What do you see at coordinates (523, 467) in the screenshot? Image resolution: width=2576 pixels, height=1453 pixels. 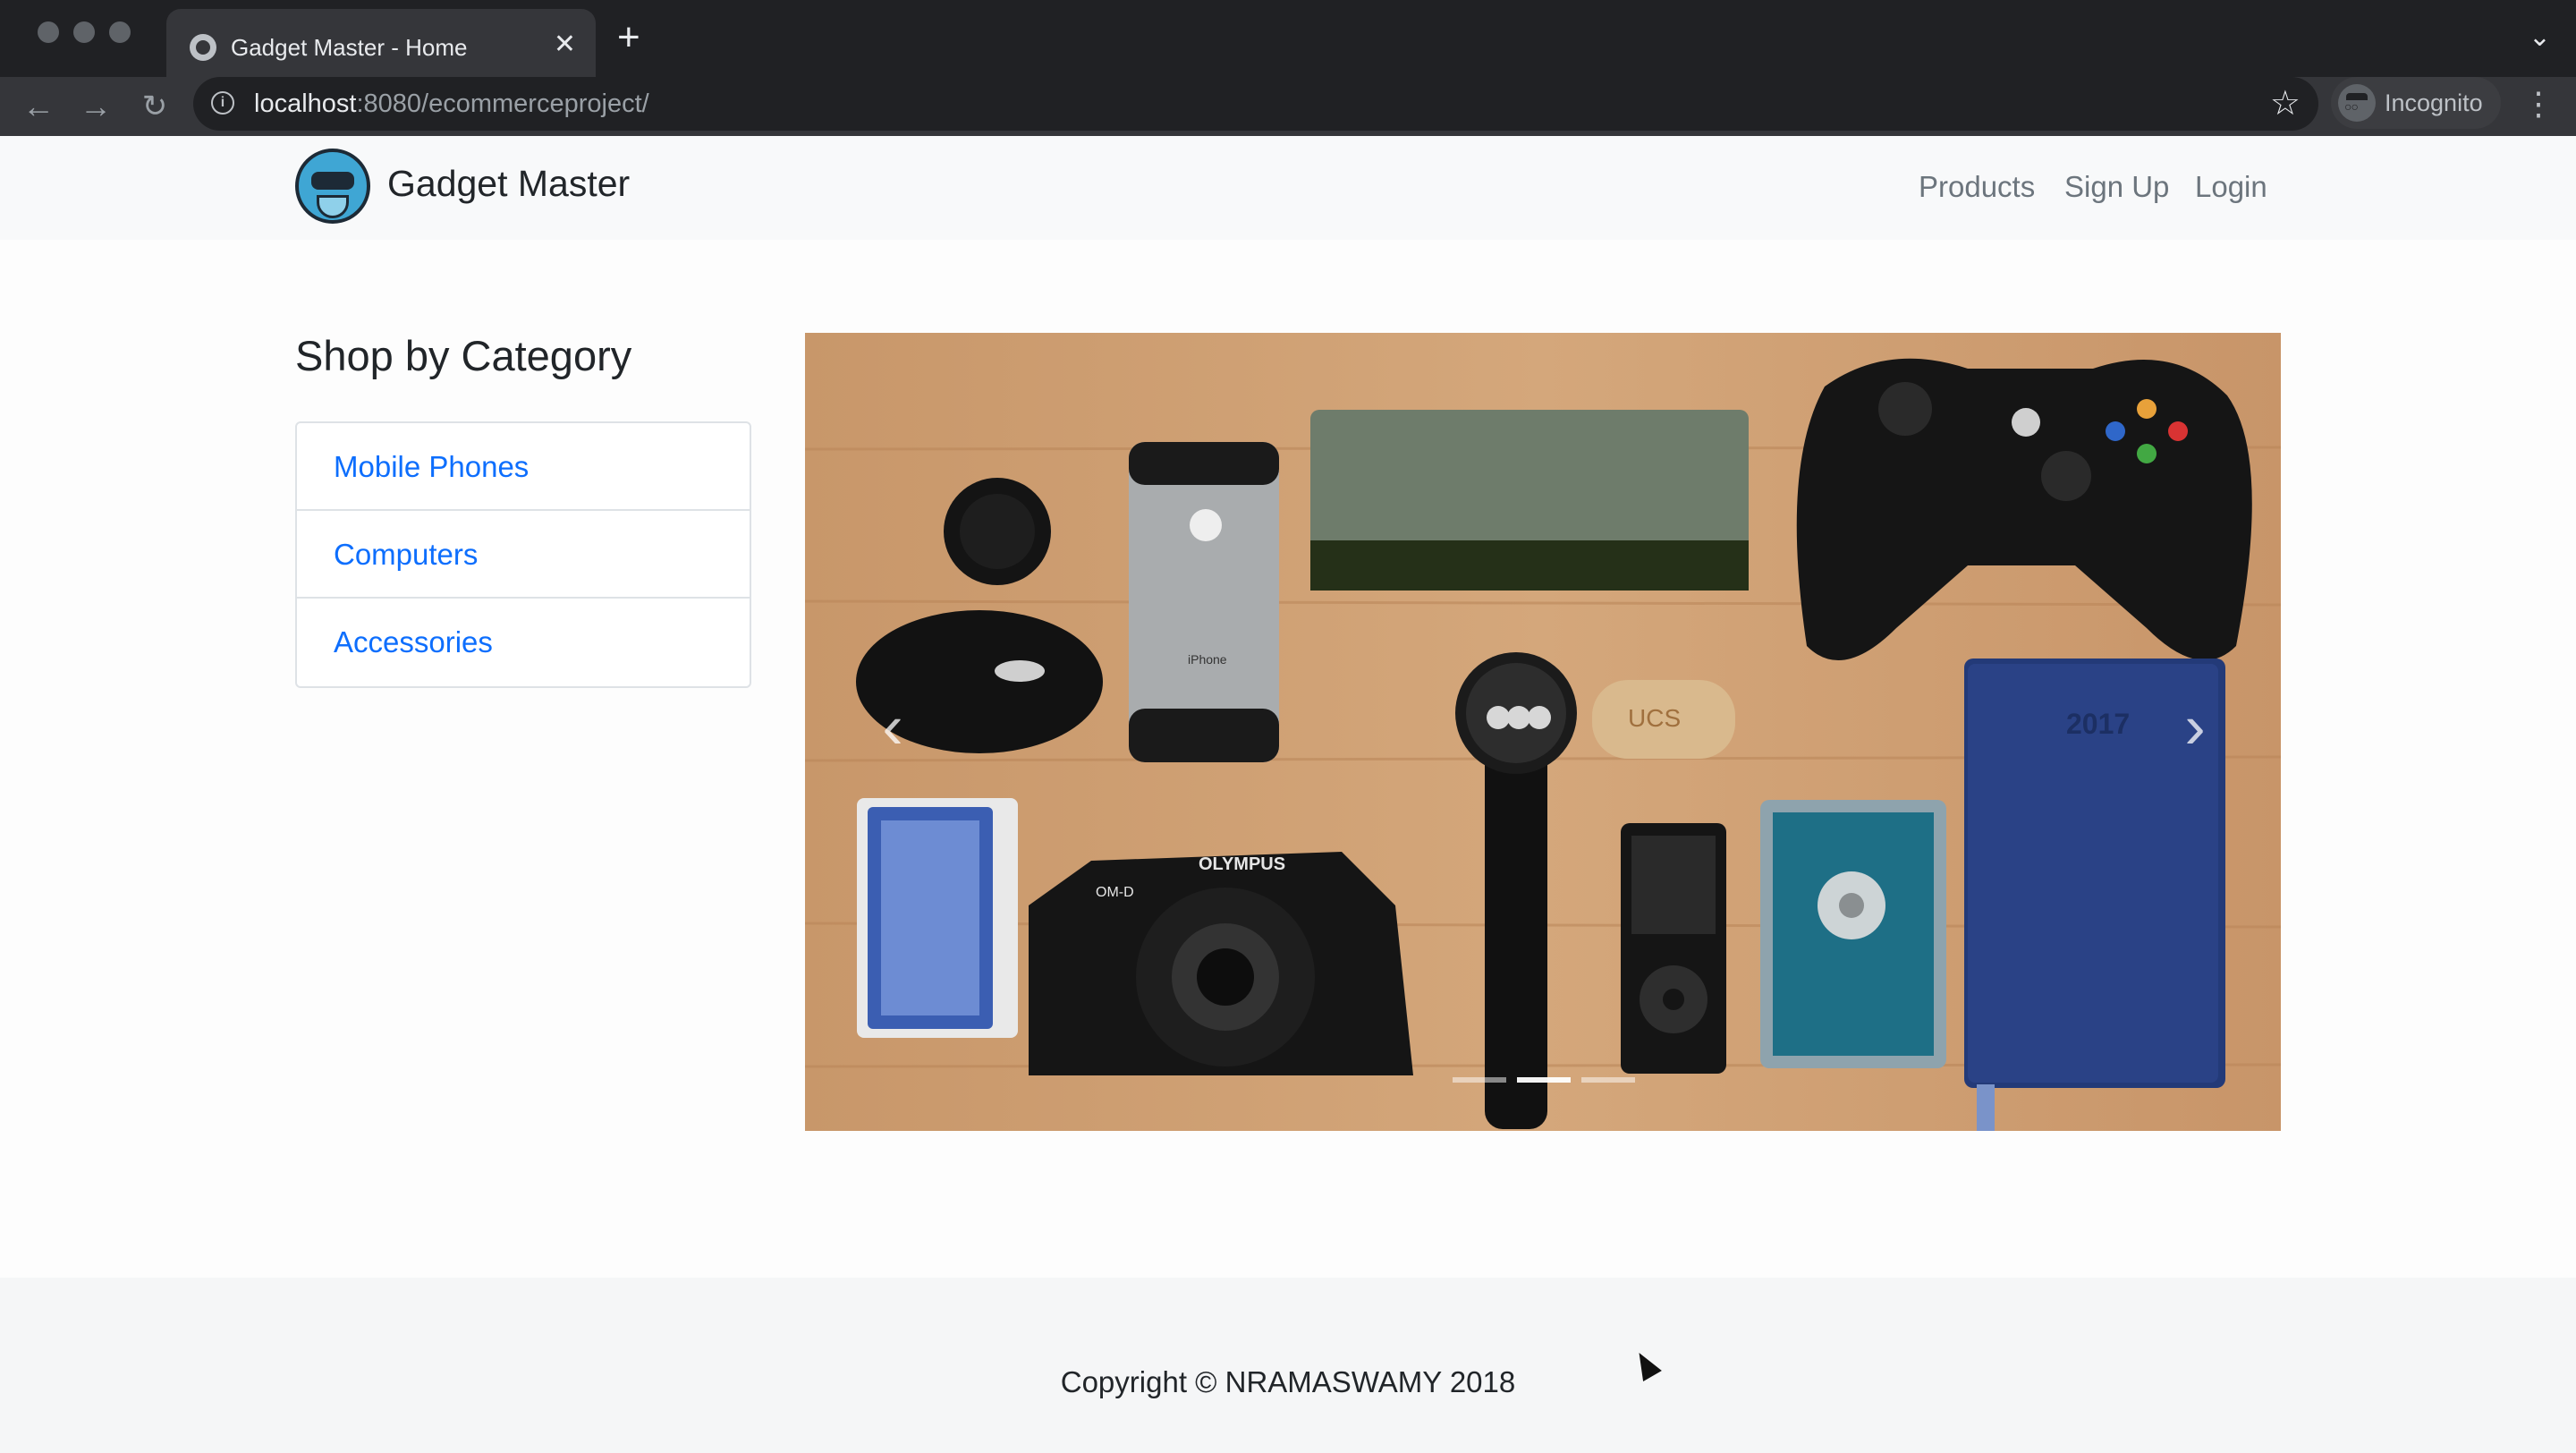 I see `category-item-mobile-phones: Mobile Phones` at bounding box center [523, 467].